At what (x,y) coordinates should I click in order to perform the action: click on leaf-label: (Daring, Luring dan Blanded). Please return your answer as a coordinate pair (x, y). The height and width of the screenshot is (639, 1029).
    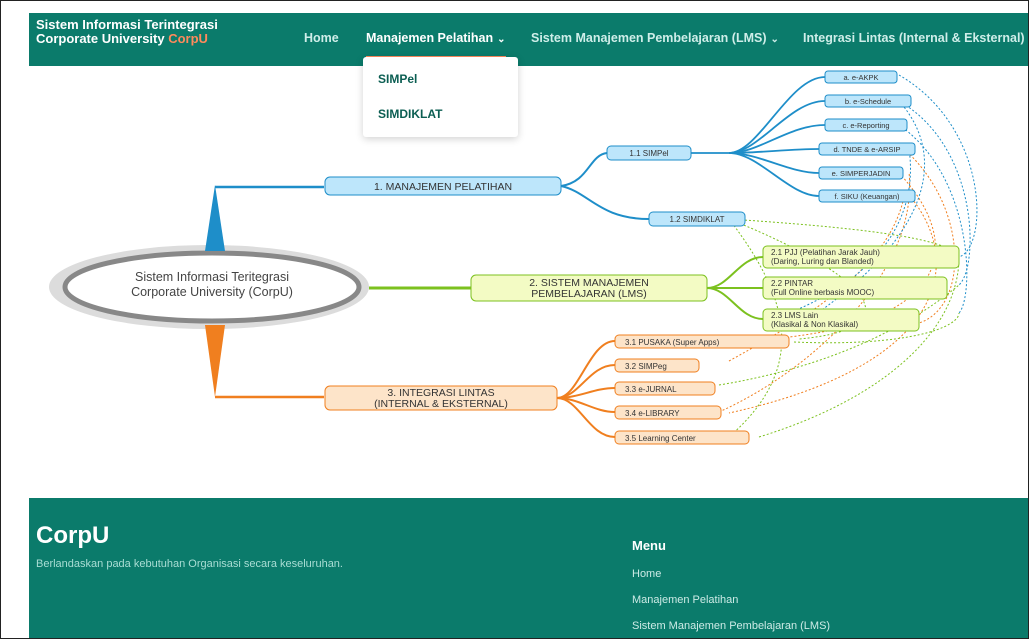
    Looking at the image, I should click on (822, 261).